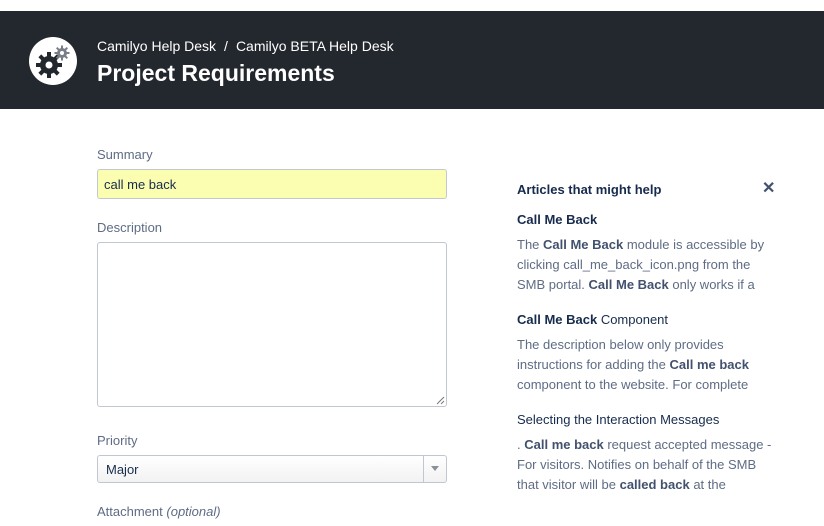 This screenshot has width=824, height=526. I want to click on description-textarea, so click(272, 324).